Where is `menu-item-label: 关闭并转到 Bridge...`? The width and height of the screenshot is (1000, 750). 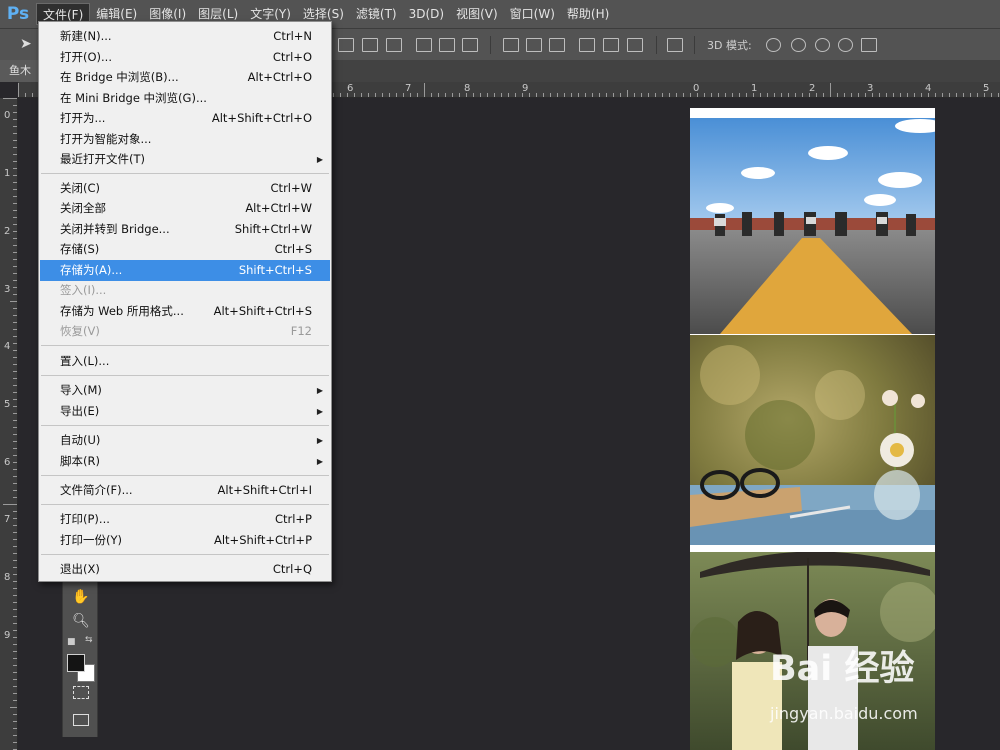
menu-item-label: 关闭并转到 Bridge... is located at coordinates (115, 229).